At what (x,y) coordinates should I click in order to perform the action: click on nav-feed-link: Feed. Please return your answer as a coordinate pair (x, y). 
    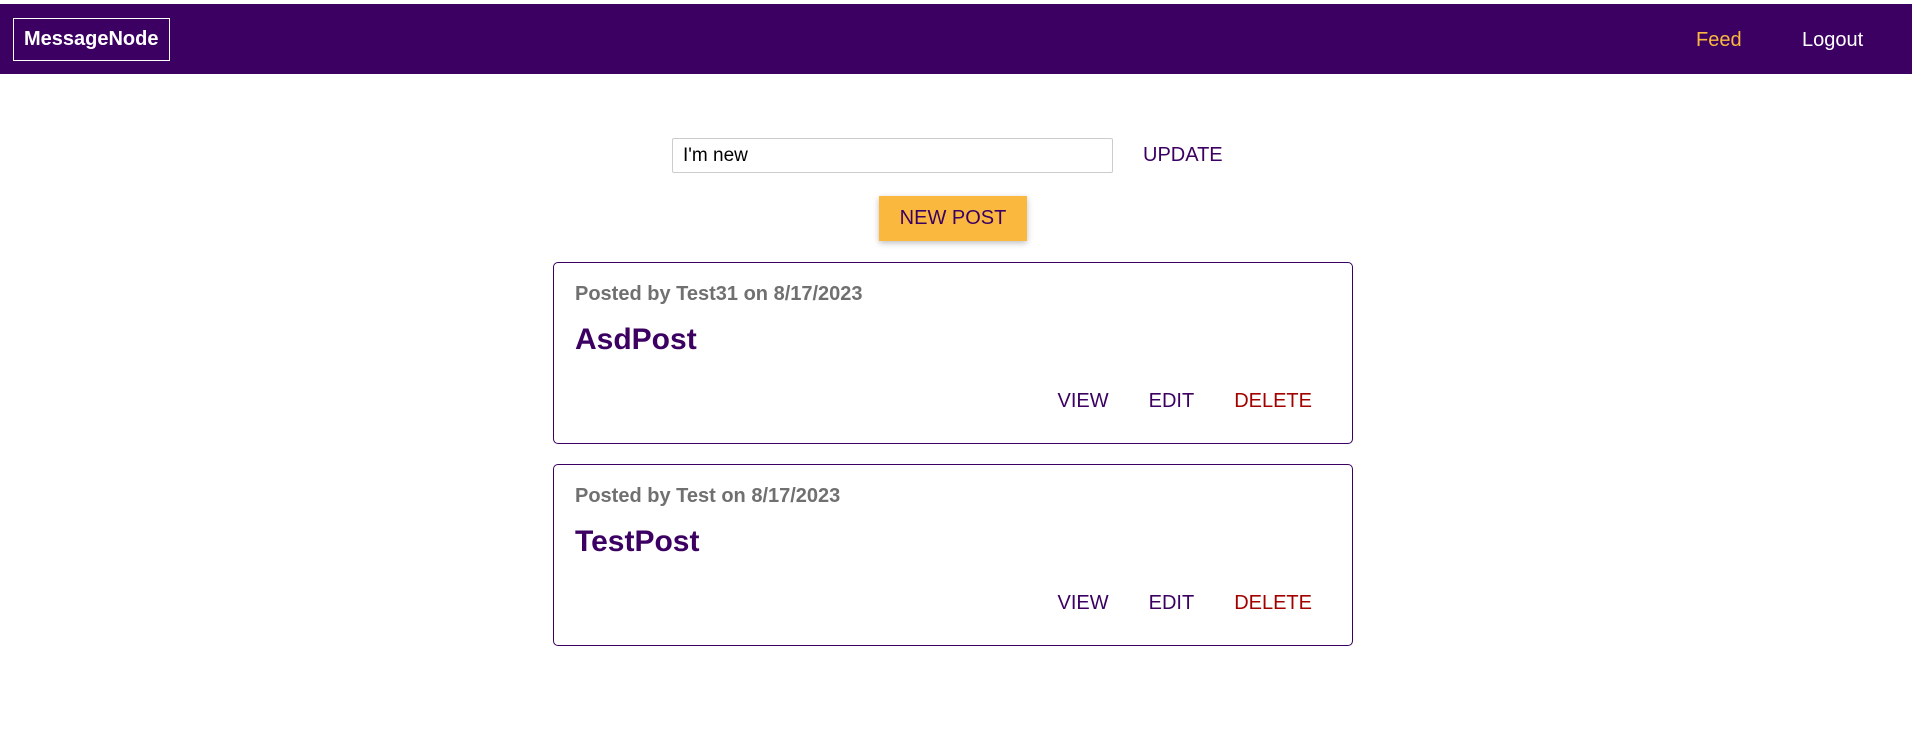
    Looking at the image, I should click on (1719, 40).